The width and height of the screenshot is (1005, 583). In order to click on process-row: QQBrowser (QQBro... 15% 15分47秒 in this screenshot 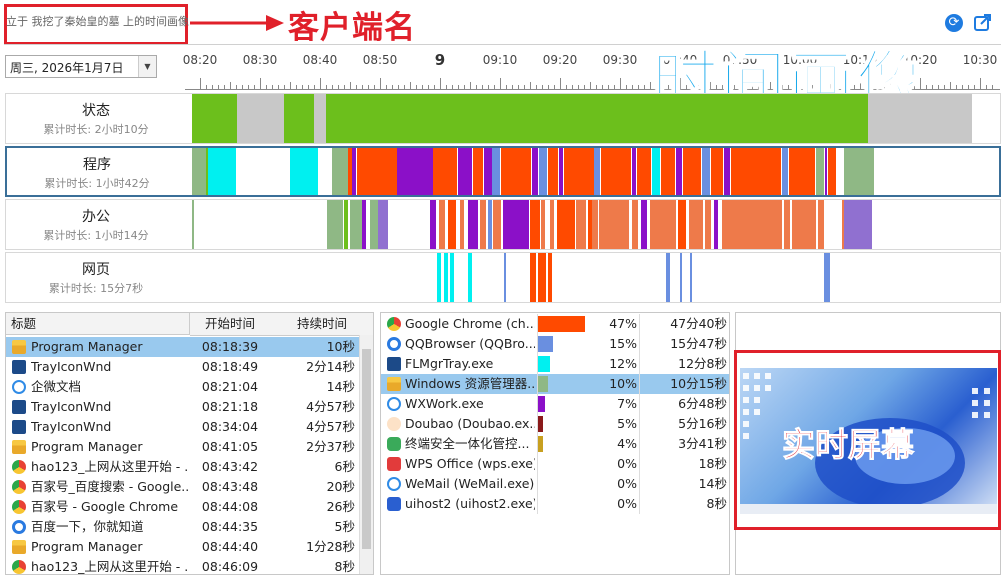, I will do `click(555, 344)`.